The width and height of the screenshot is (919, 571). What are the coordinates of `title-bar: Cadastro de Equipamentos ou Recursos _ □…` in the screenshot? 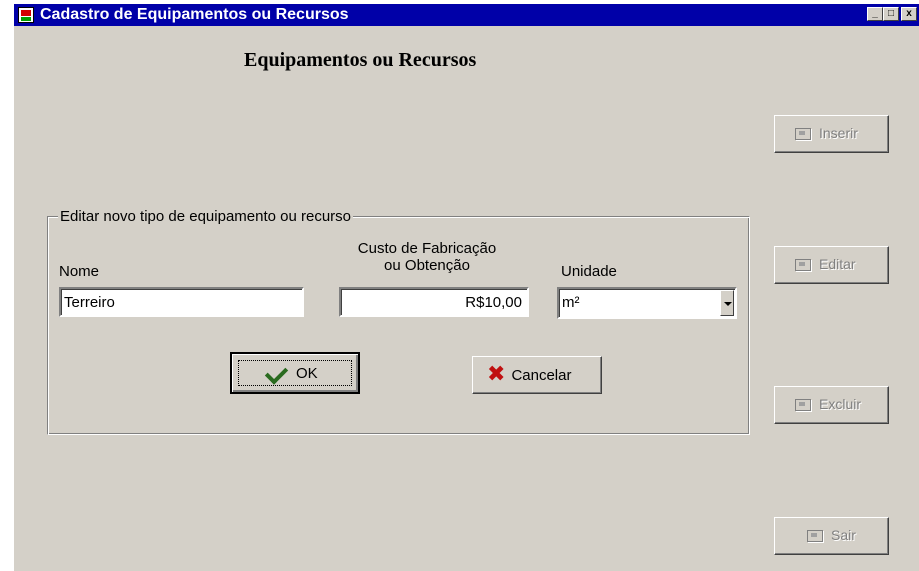 It's located at (466, 15).